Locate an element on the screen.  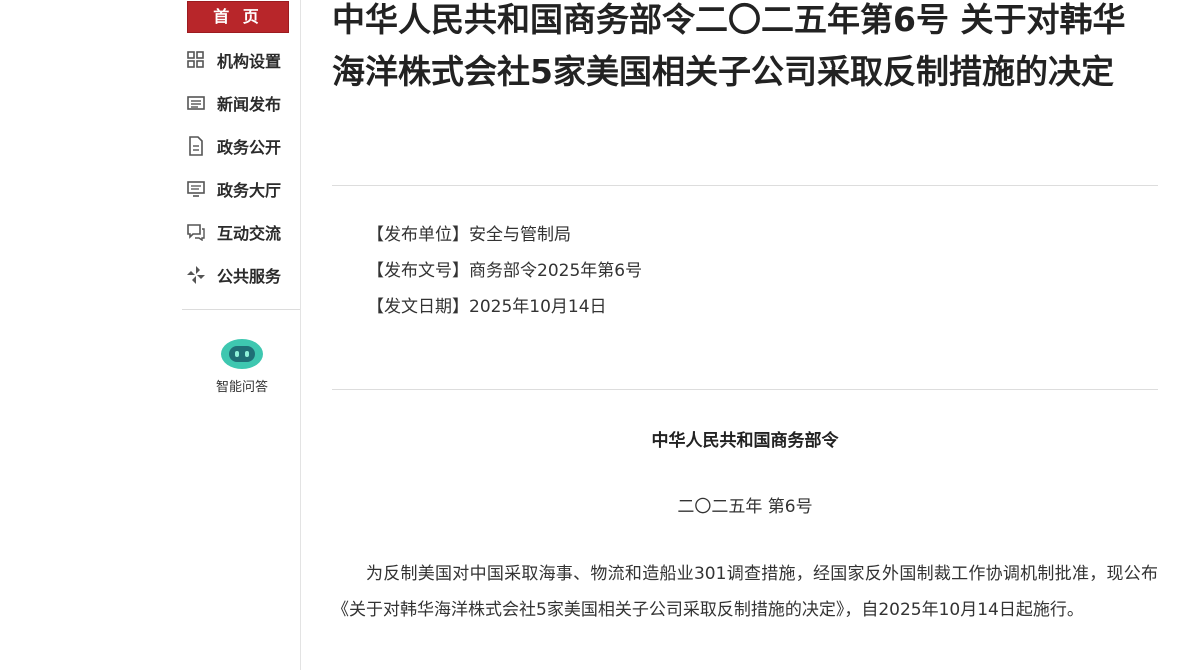
ai-assistant-label: 智能问答 is located at coordinates (241, 387).